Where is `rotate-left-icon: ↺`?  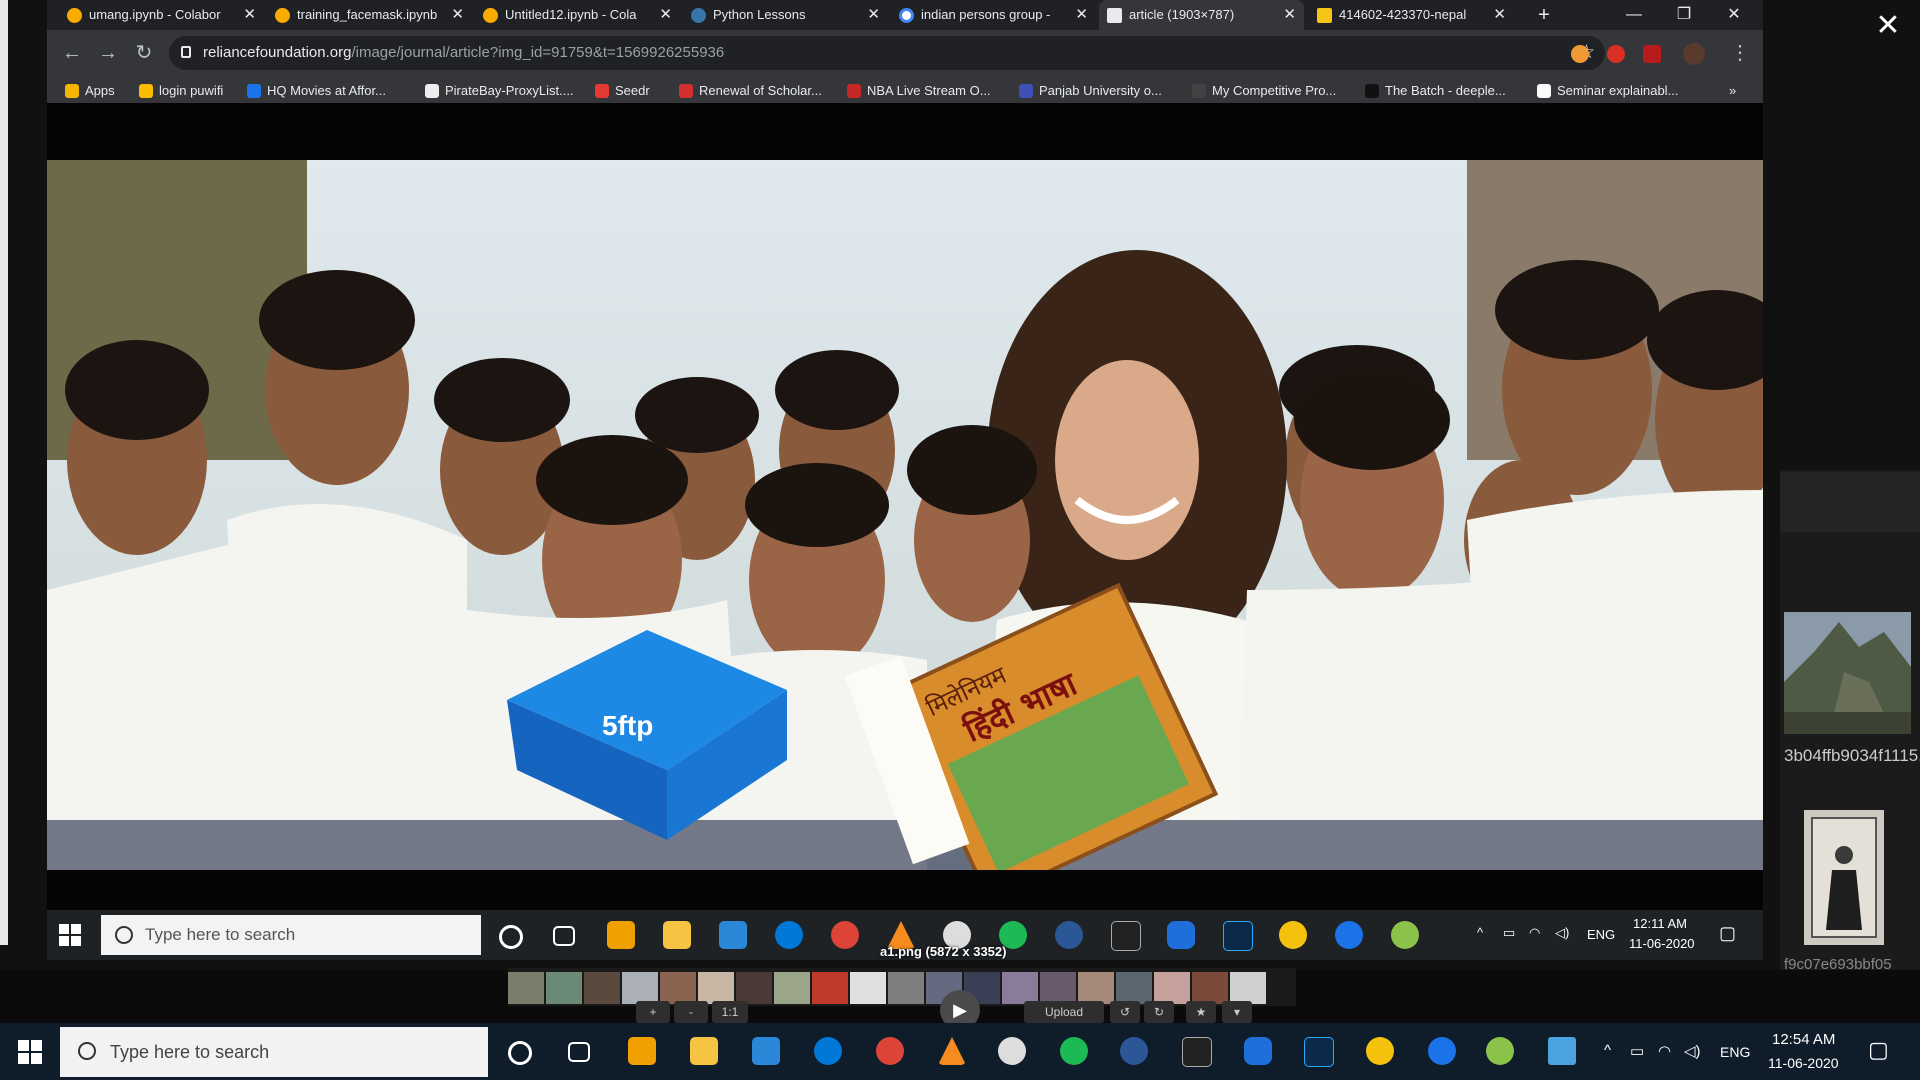
rotate-left-icon: ↺ is located at coordinates (1125, 1012).